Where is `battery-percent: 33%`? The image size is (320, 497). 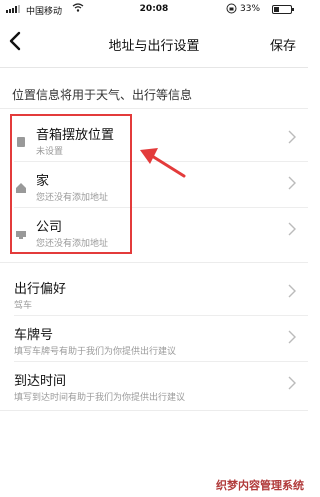
battery-percent: 33% is located at coordinates (250, 9).